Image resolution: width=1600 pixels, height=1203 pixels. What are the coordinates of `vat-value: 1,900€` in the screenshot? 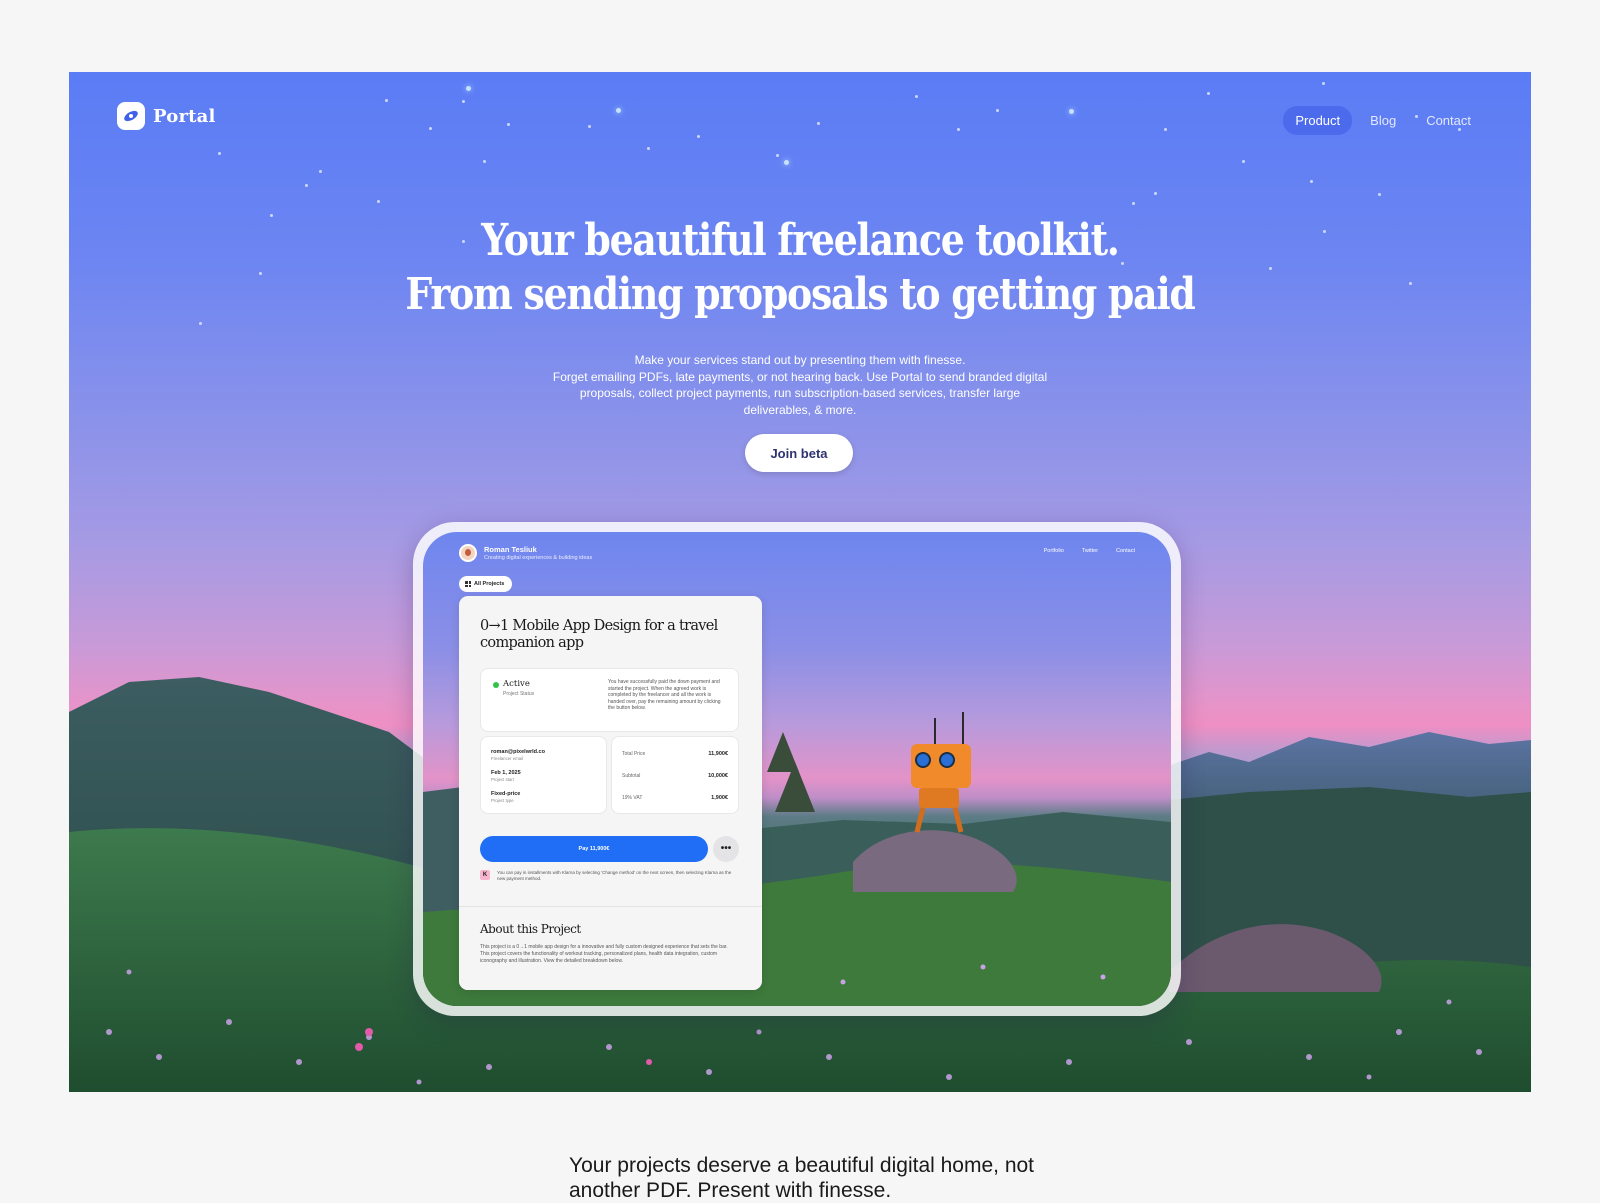 It's located at (719, 798).